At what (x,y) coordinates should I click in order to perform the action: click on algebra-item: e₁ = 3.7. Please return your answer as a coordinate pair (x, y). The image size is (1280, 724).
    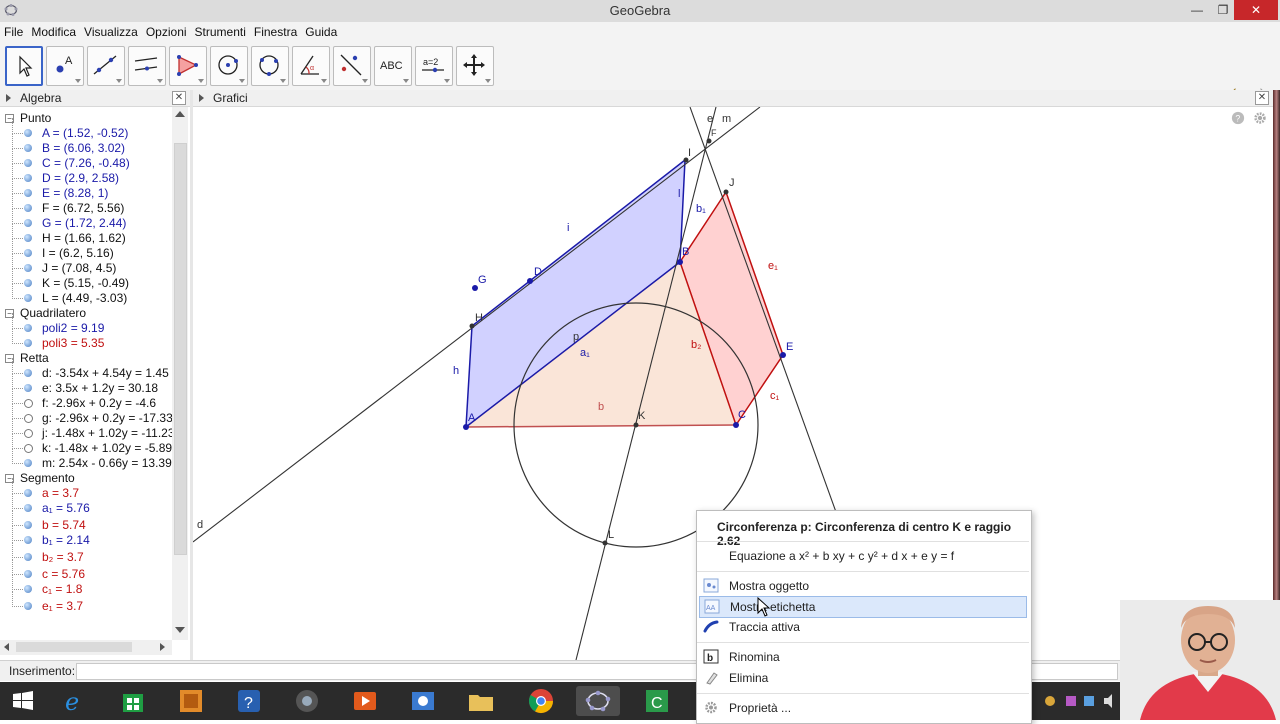
    Looking at the image, I should click on (86, 602).